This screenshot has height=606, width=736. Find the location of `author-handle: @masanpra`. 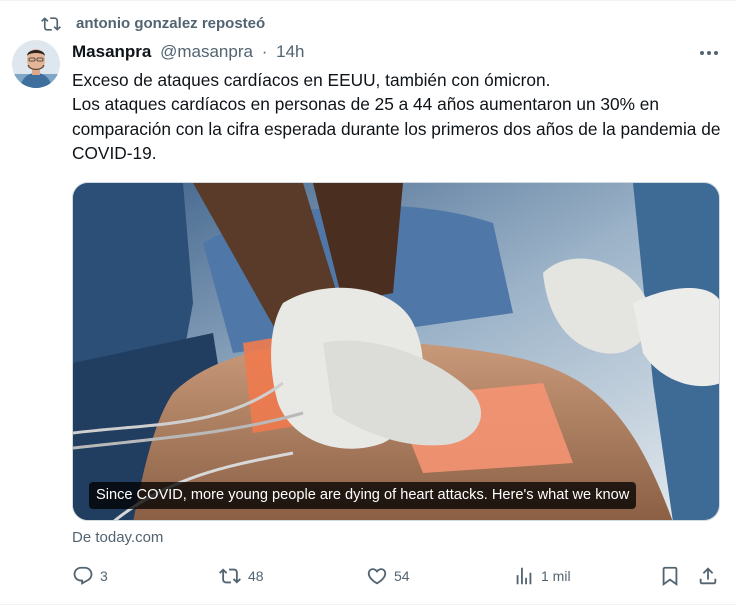

author-handle: @masanpra is located at coordinates (206, 51).